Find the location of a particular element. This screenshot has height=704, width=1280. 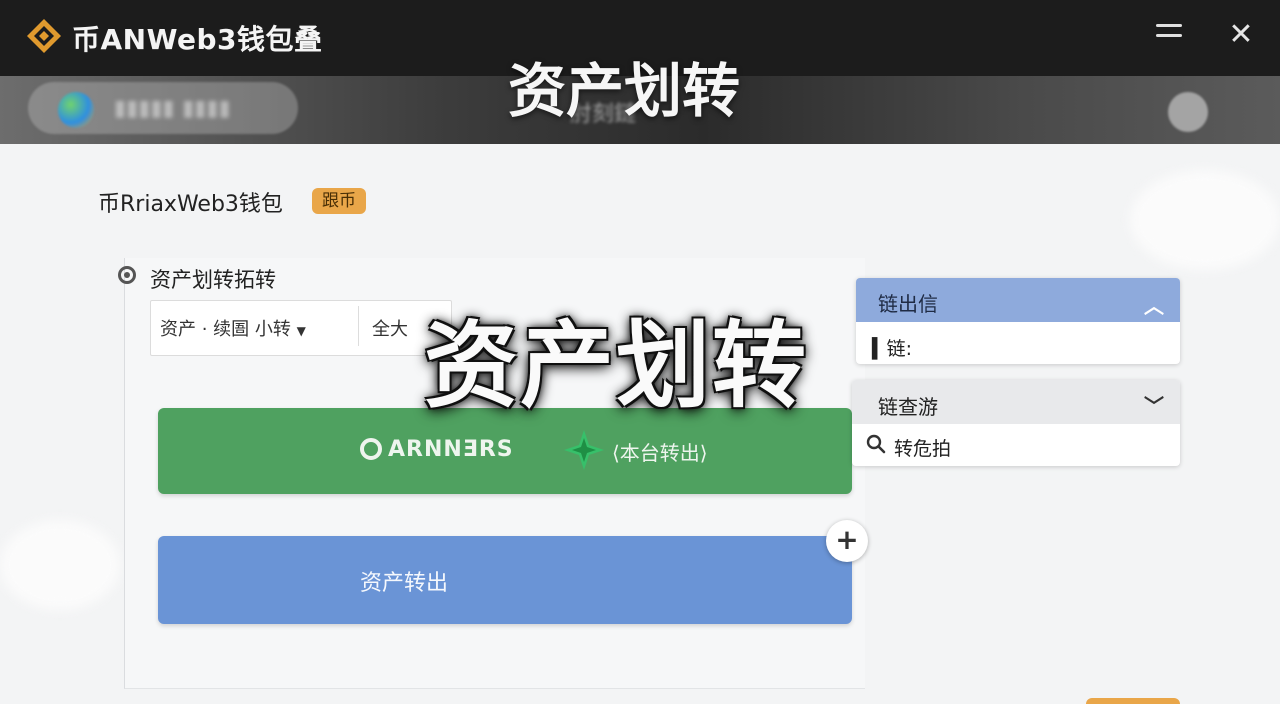

chain-row: ▍链: is located at coordinates (892, 349).